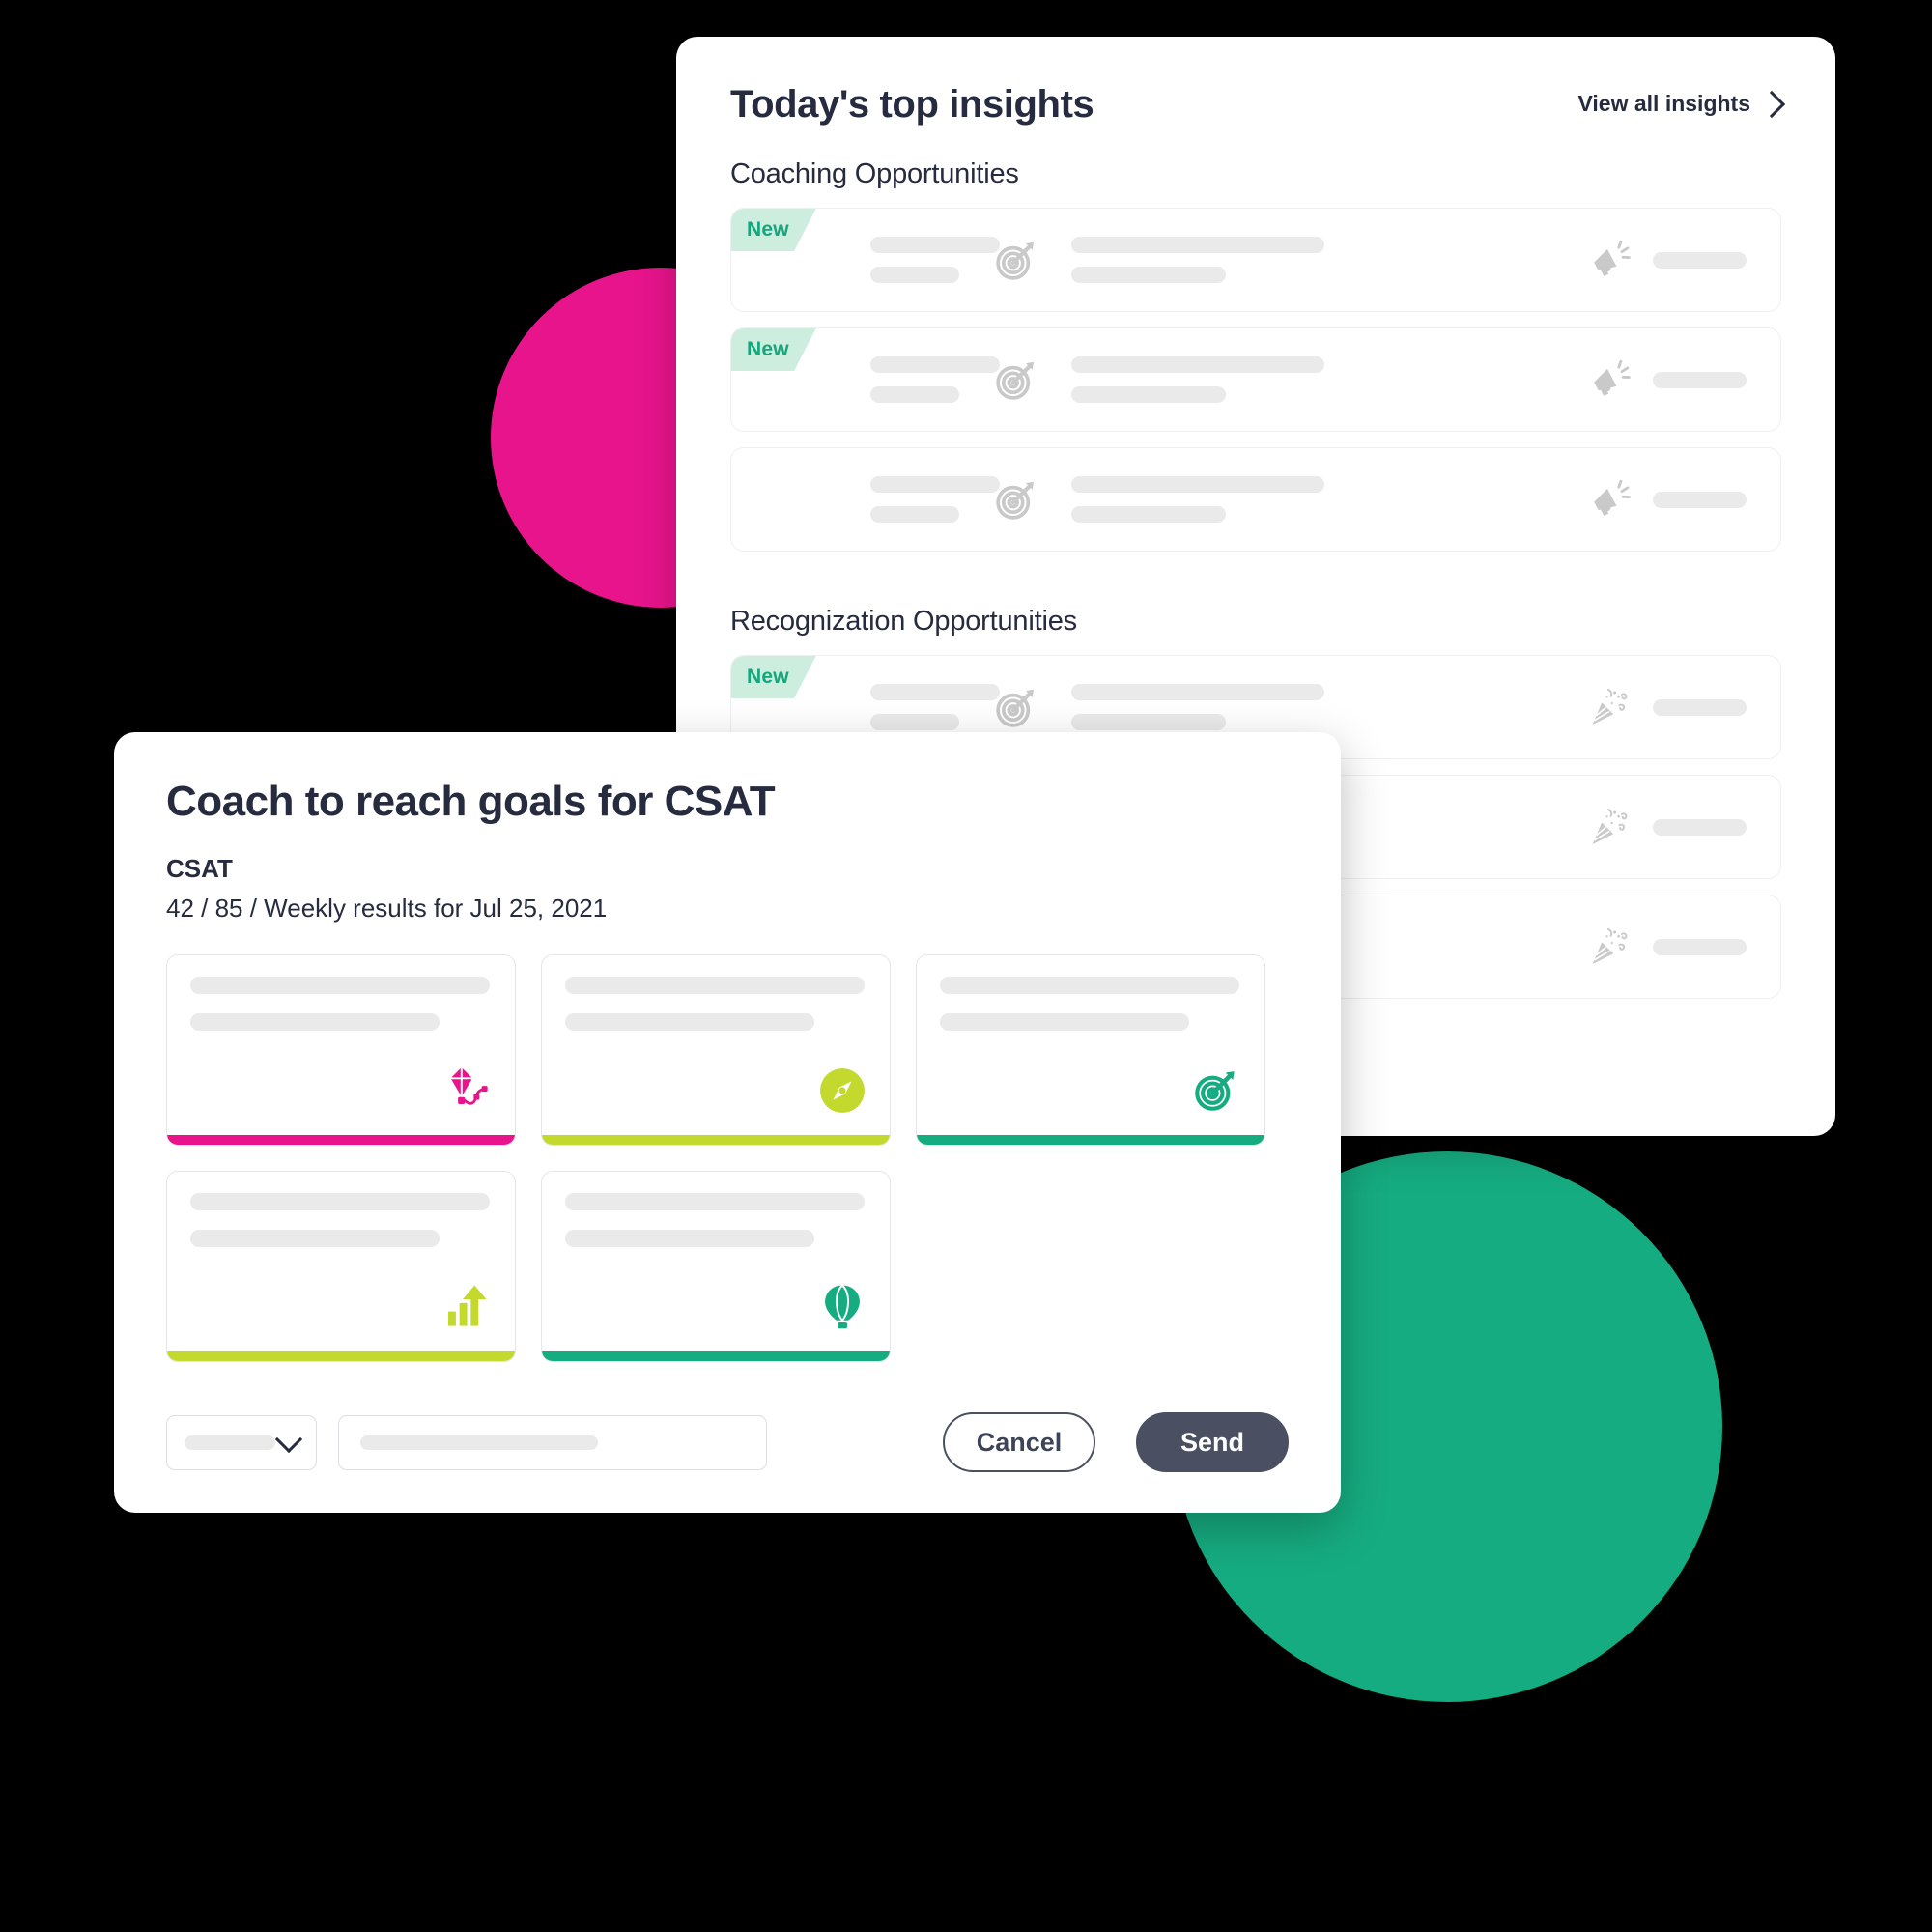 Image resolution: width=1932 pixels, height=1932 pixels. What do you see at coordinates (716, 1158) in the screenshot?
I see `template-card-grid` at bounding box center [716, 1158].